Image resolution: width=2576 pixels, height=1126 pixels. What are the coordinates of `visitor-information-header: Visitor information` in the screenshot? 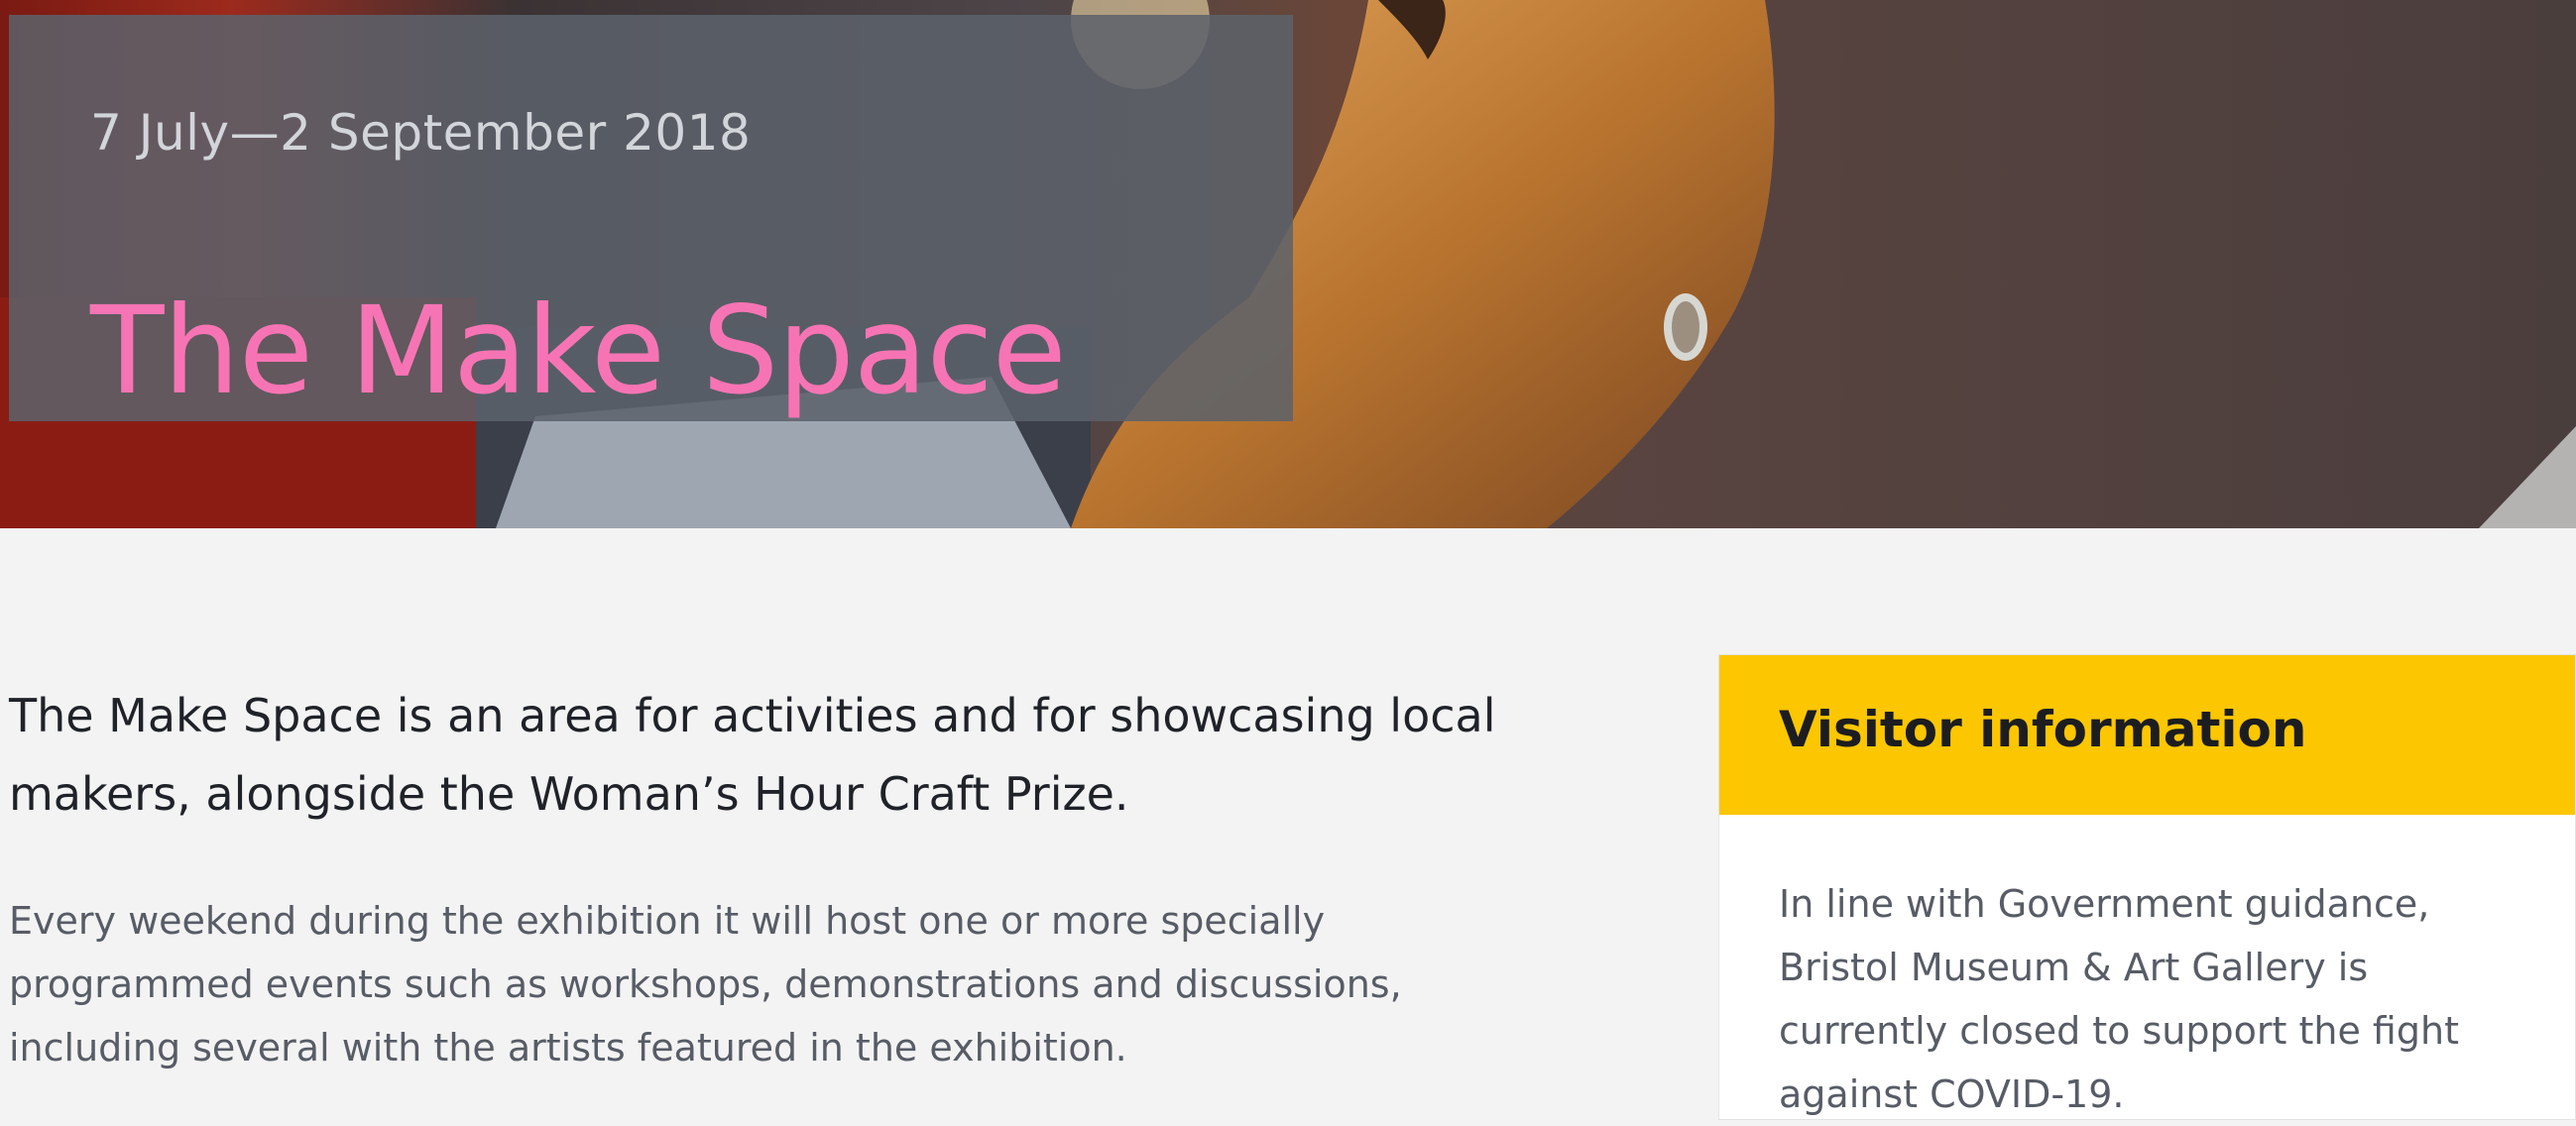 It's located at (2147, 735).